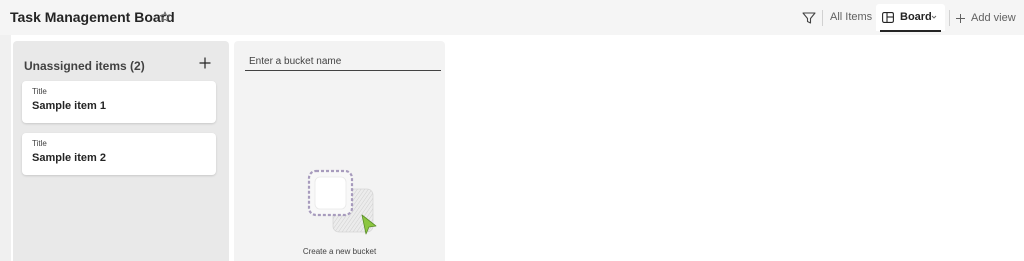 The width and height of the screenshot is (1024, 261). Describe the element at coordinates (910, 31) in the screenshot. I see `active-tab-indicator` at that location.